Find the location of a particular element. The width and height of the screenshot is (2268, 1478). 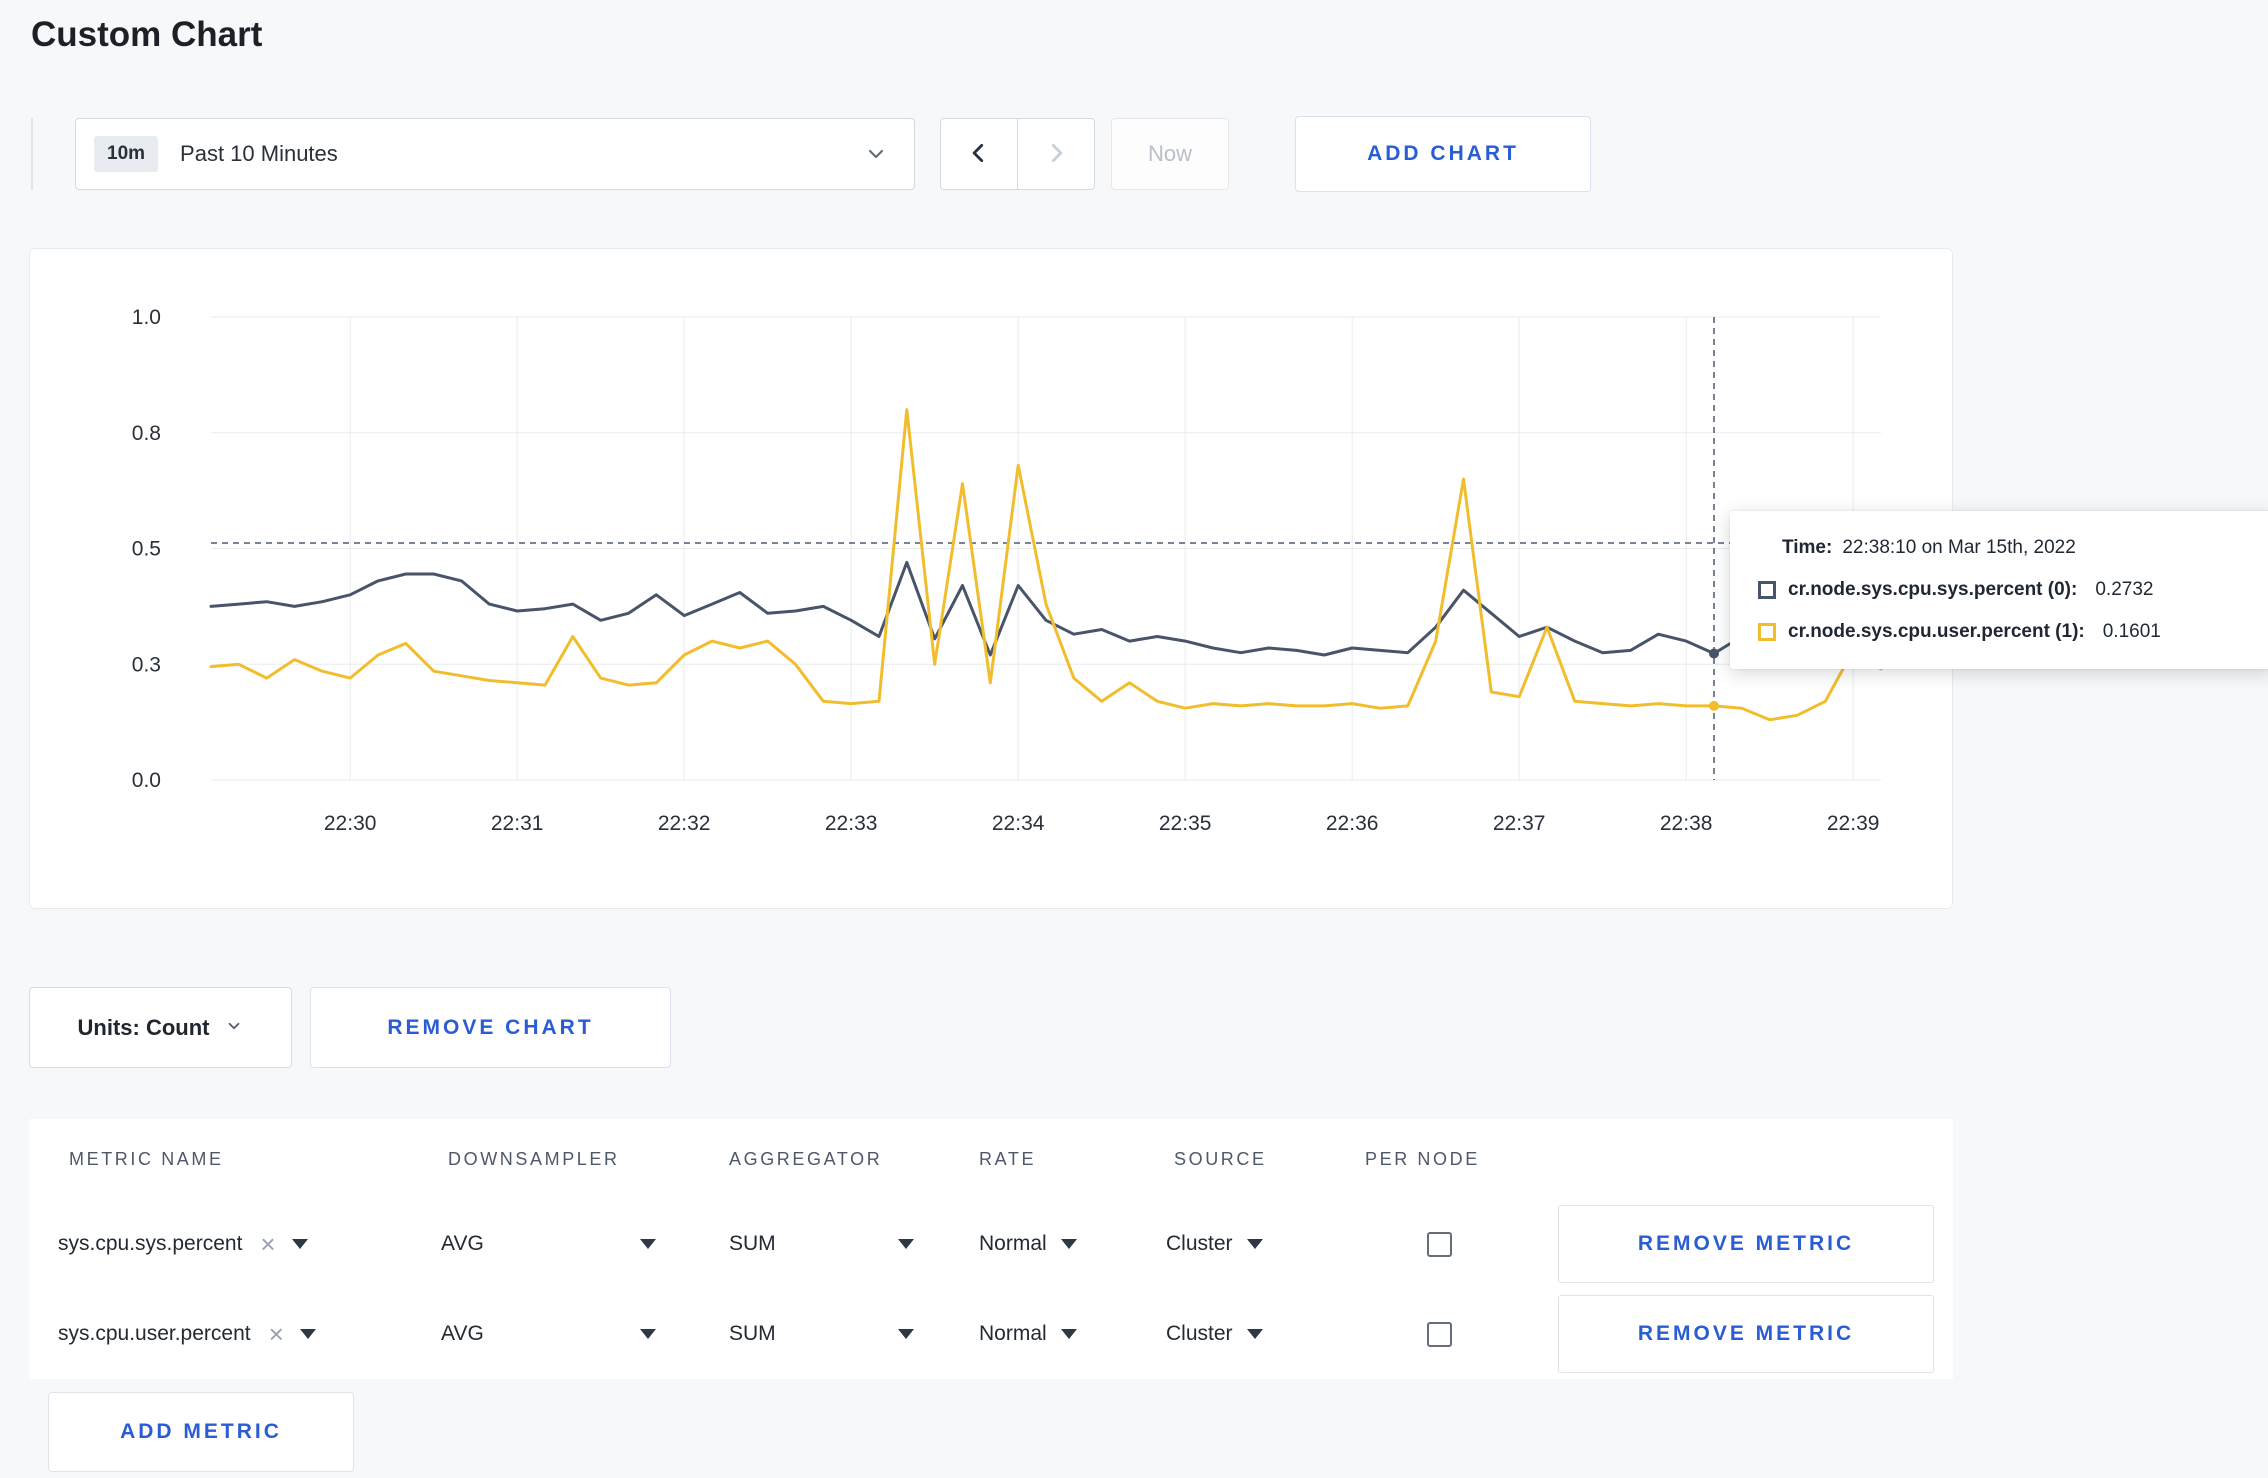

svg-text: 0.5 is located at coordinates (146, 549).